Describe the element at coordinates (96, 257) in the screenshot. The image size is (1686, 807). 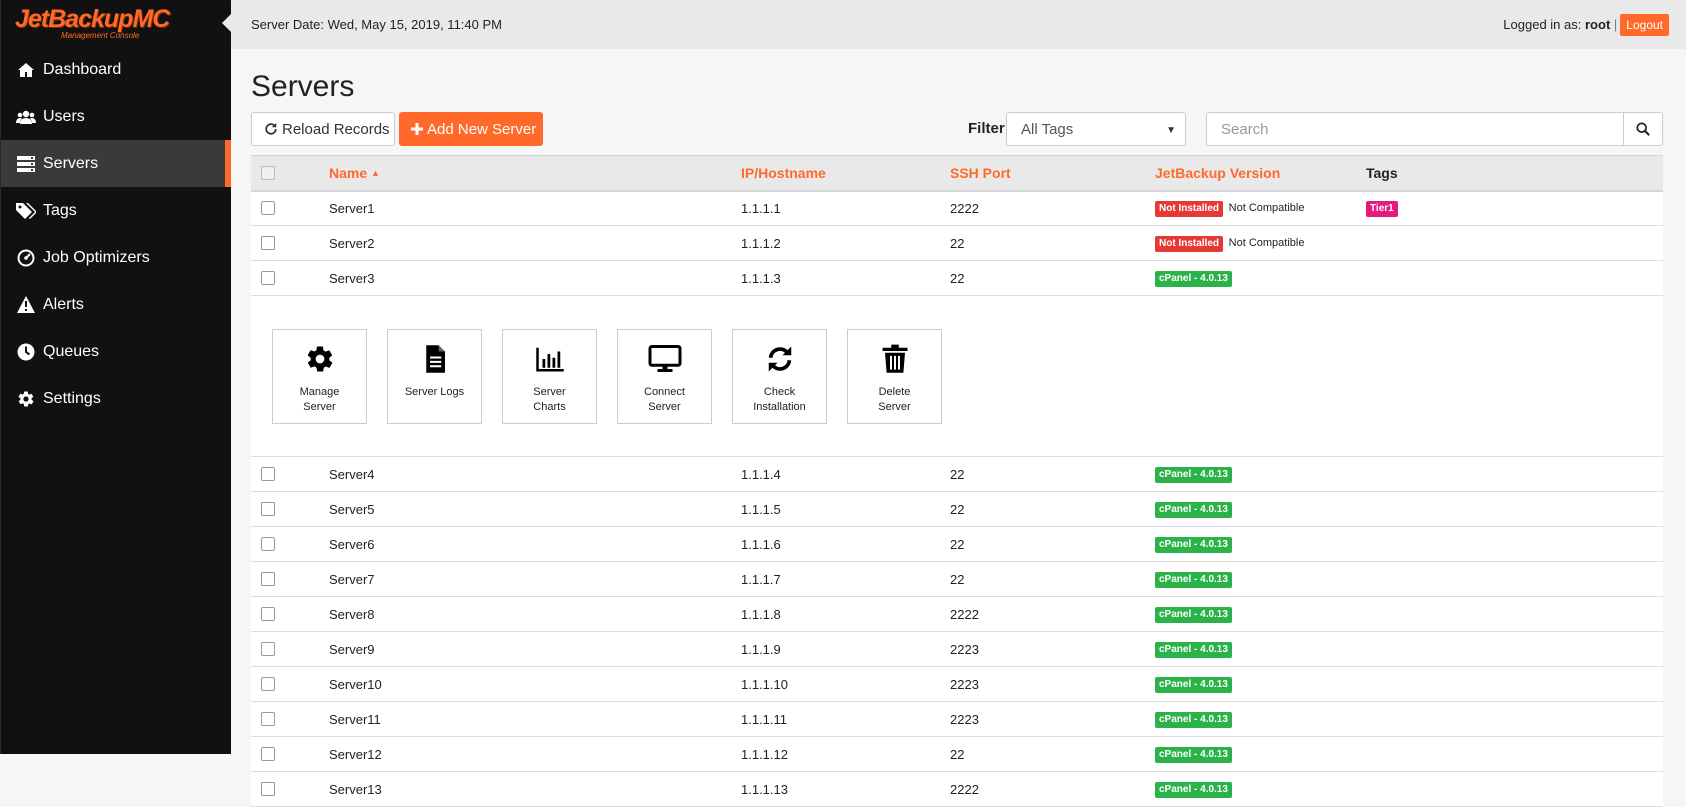
I see `sidebar-item-label: Job Optimizers` at that location.